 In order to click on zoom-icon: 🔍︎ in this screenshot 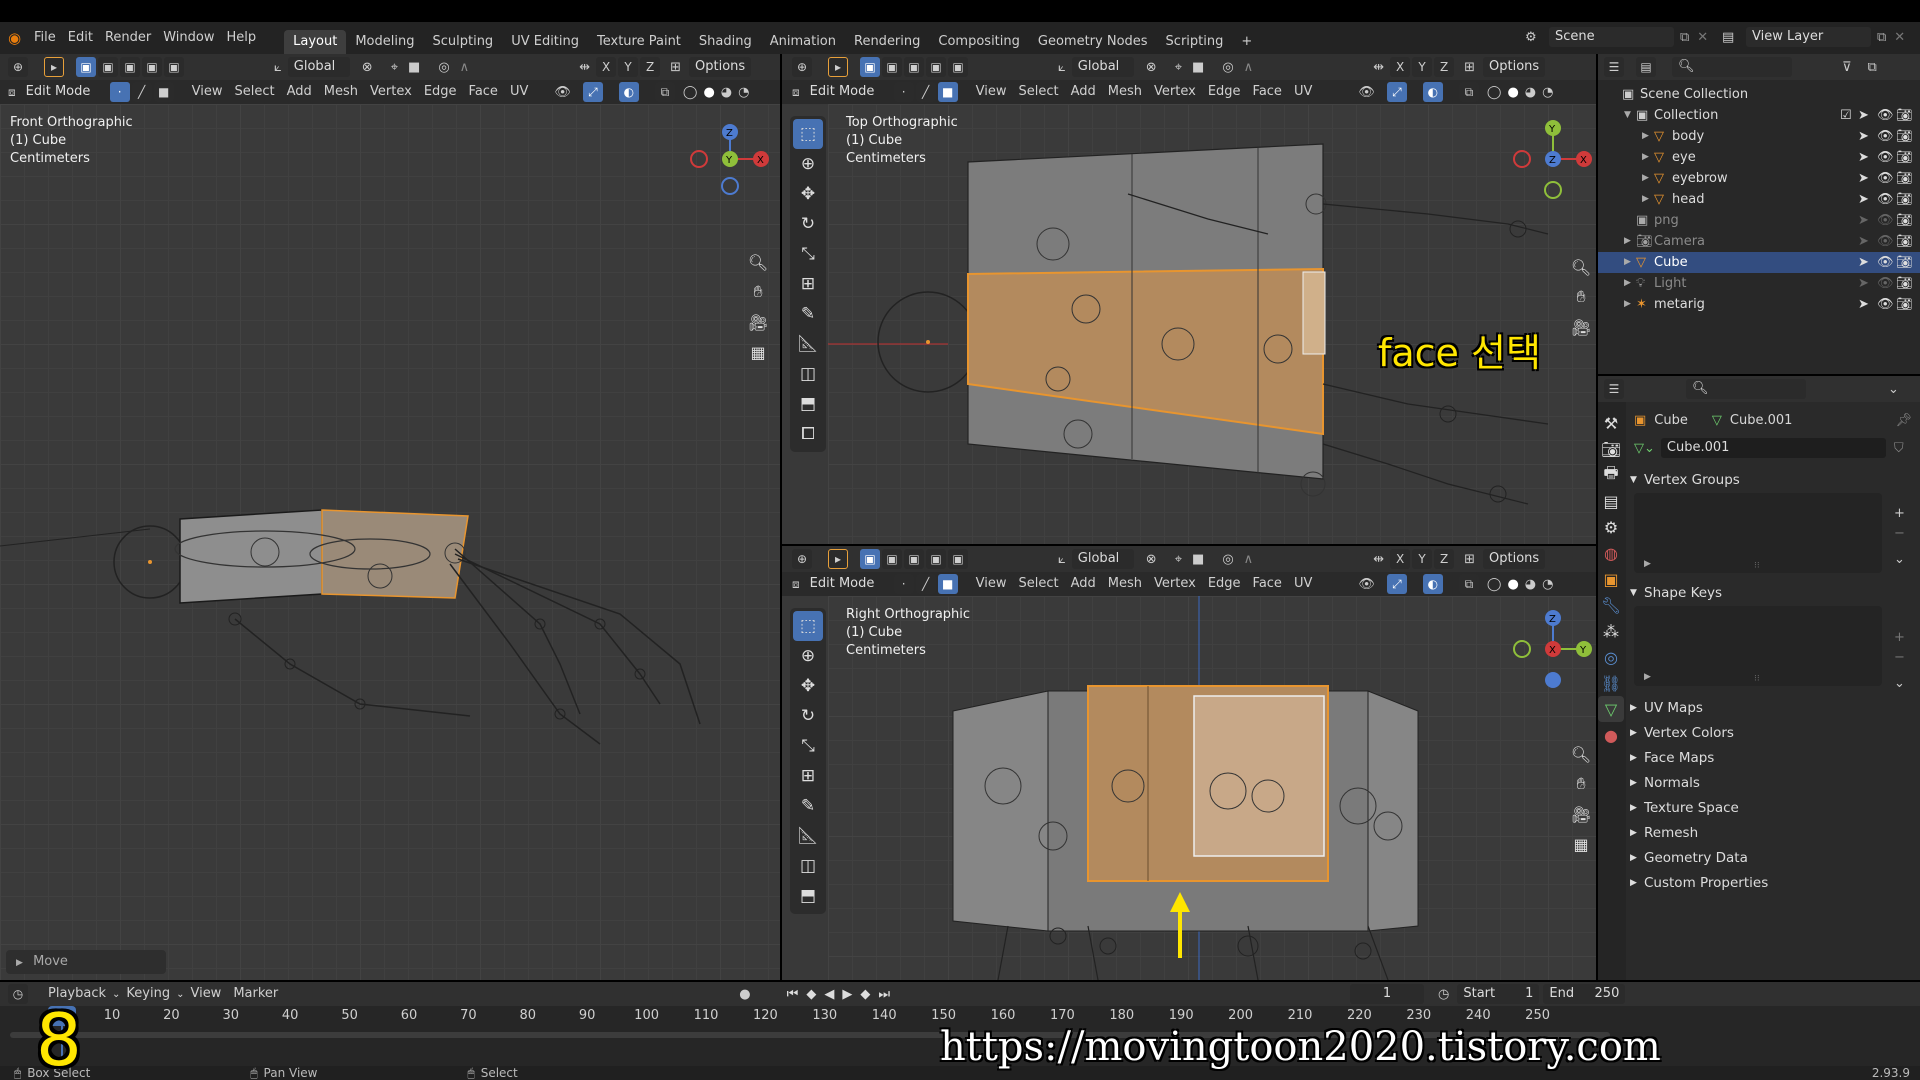, I will do `click(1581, 754)`.